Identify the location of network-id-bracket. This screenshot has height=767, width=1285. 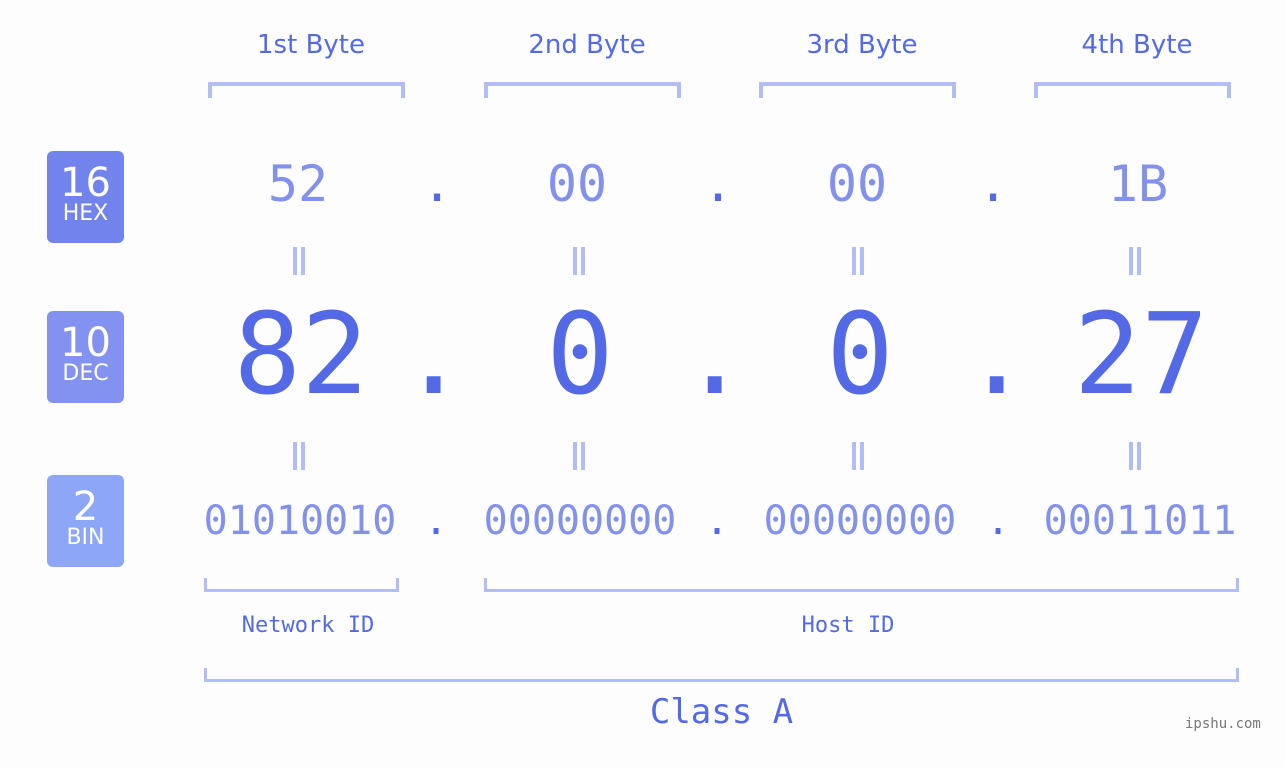
(301, 585).